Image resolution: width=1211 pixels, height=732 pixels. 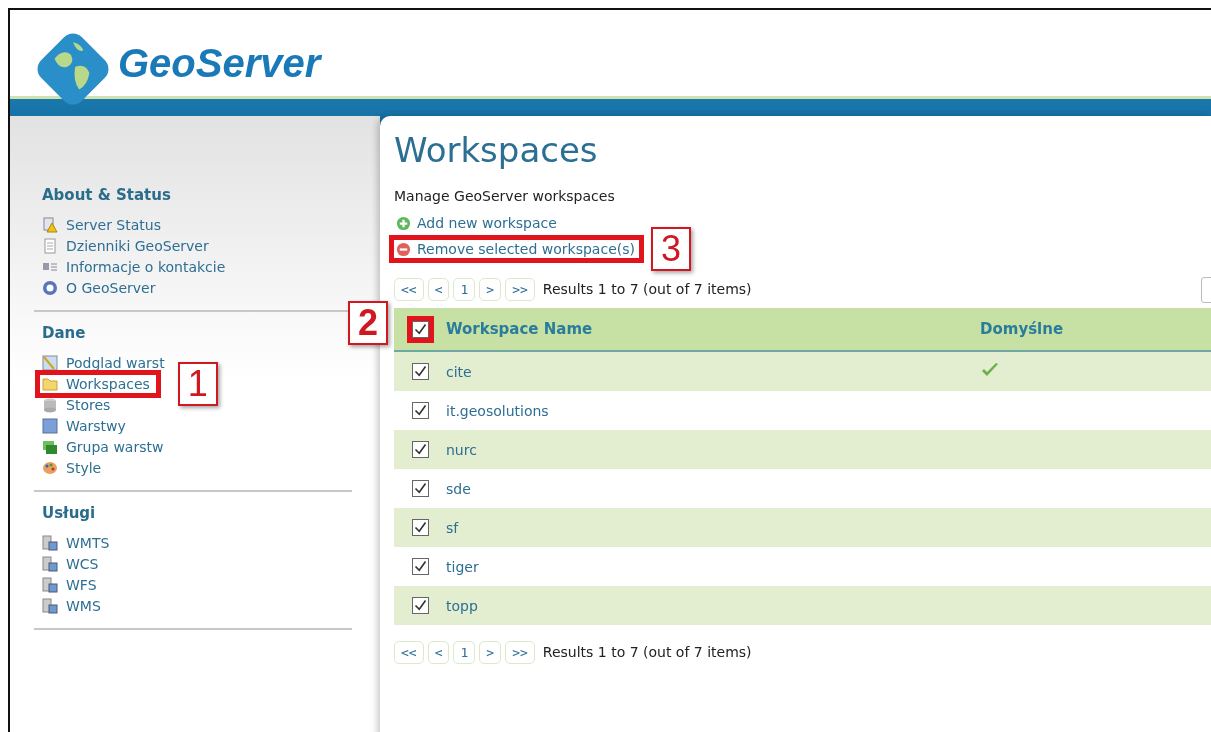 What do you see at coordinates (50, 446) in the screenshot?
I see `layers-icon` at bounding box center [50, 446].